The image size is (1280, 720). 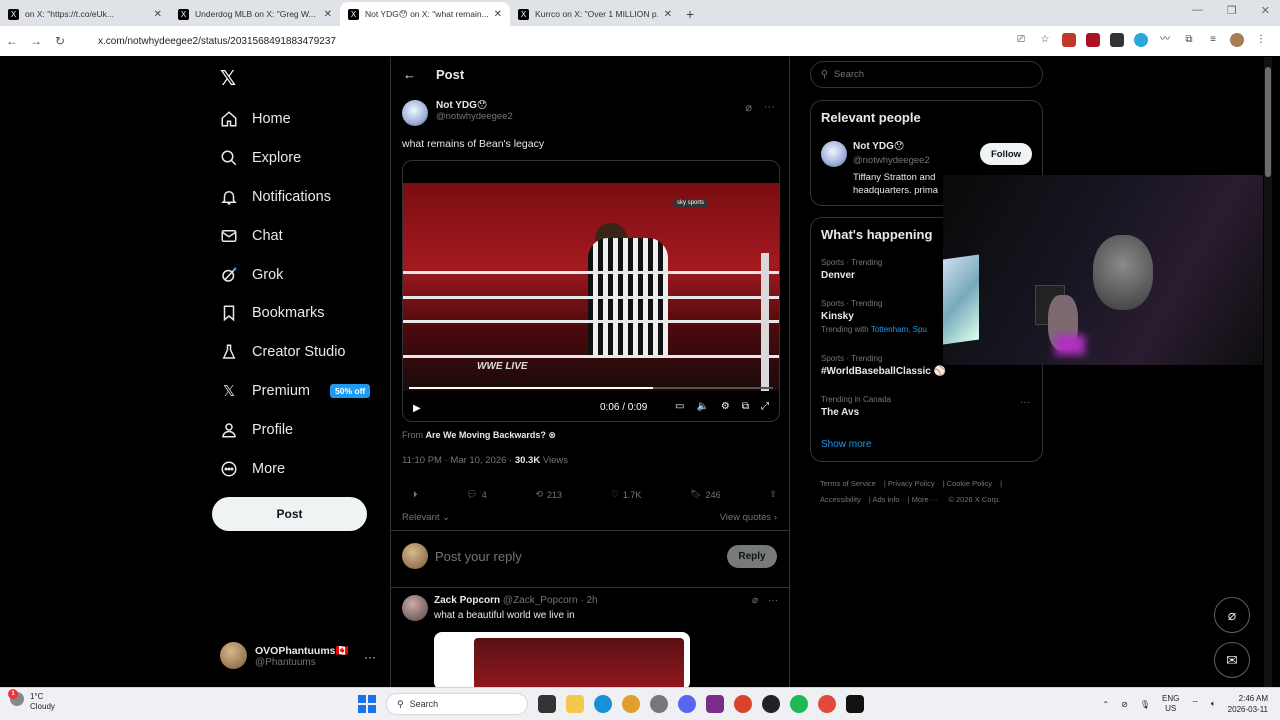 What do you see at coordinates (295, 274) in the screenshot?
I see `sidebar-item-grok: Grok` at bounding box center [295, 274].